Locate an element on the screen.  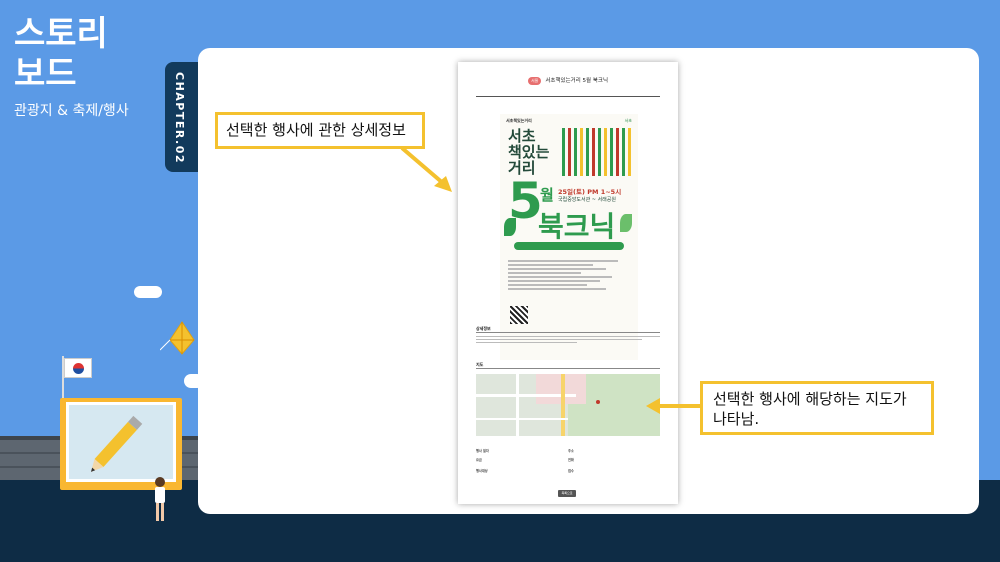
poster-event-name: 북크닉 is located at coordinates (577, 226).